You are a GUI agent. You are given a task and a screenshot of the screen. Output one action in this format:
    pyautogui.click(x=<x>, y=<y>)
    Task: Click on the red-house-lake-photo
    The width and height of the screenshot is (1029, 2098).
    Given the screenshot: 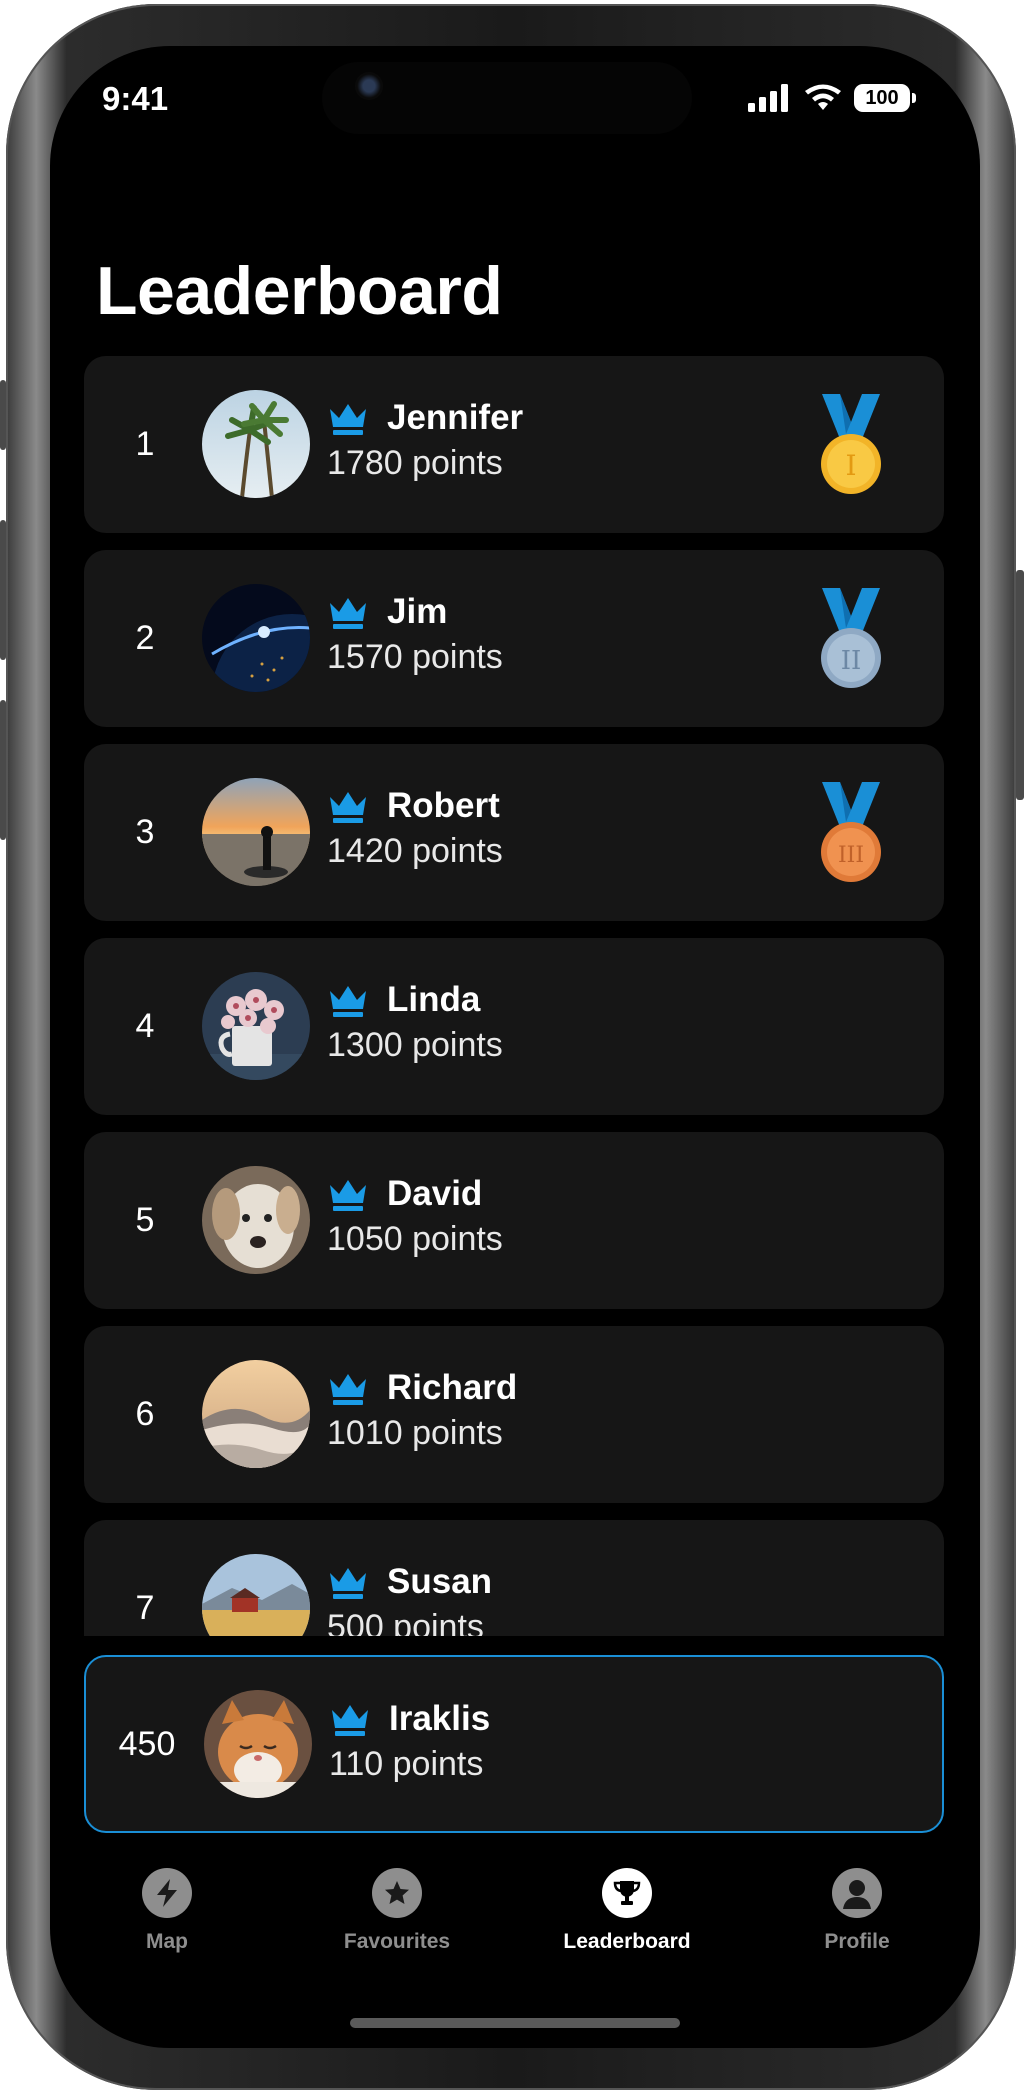 What is the action you would take?
    pyautogui.click(x=256, y=1595)
    